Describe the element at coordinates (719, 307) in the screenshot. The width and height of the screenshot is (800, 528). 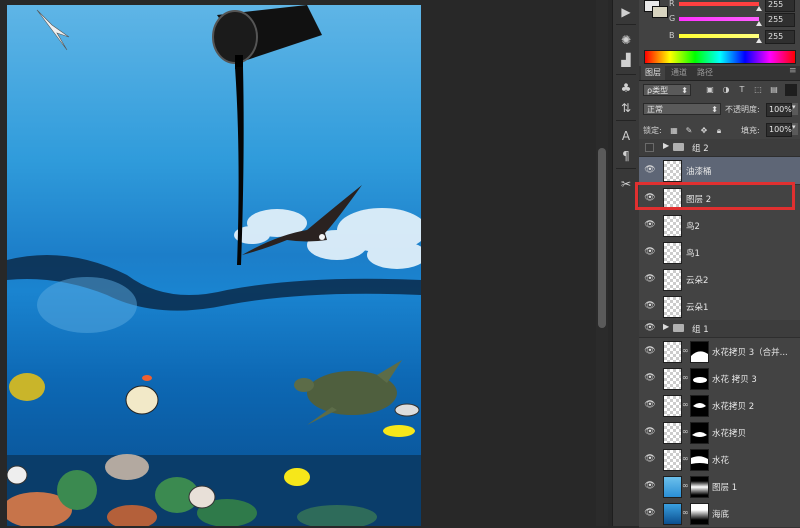
I see `layer-row-cloud-1: 👁︎ 云朵1` at that location.